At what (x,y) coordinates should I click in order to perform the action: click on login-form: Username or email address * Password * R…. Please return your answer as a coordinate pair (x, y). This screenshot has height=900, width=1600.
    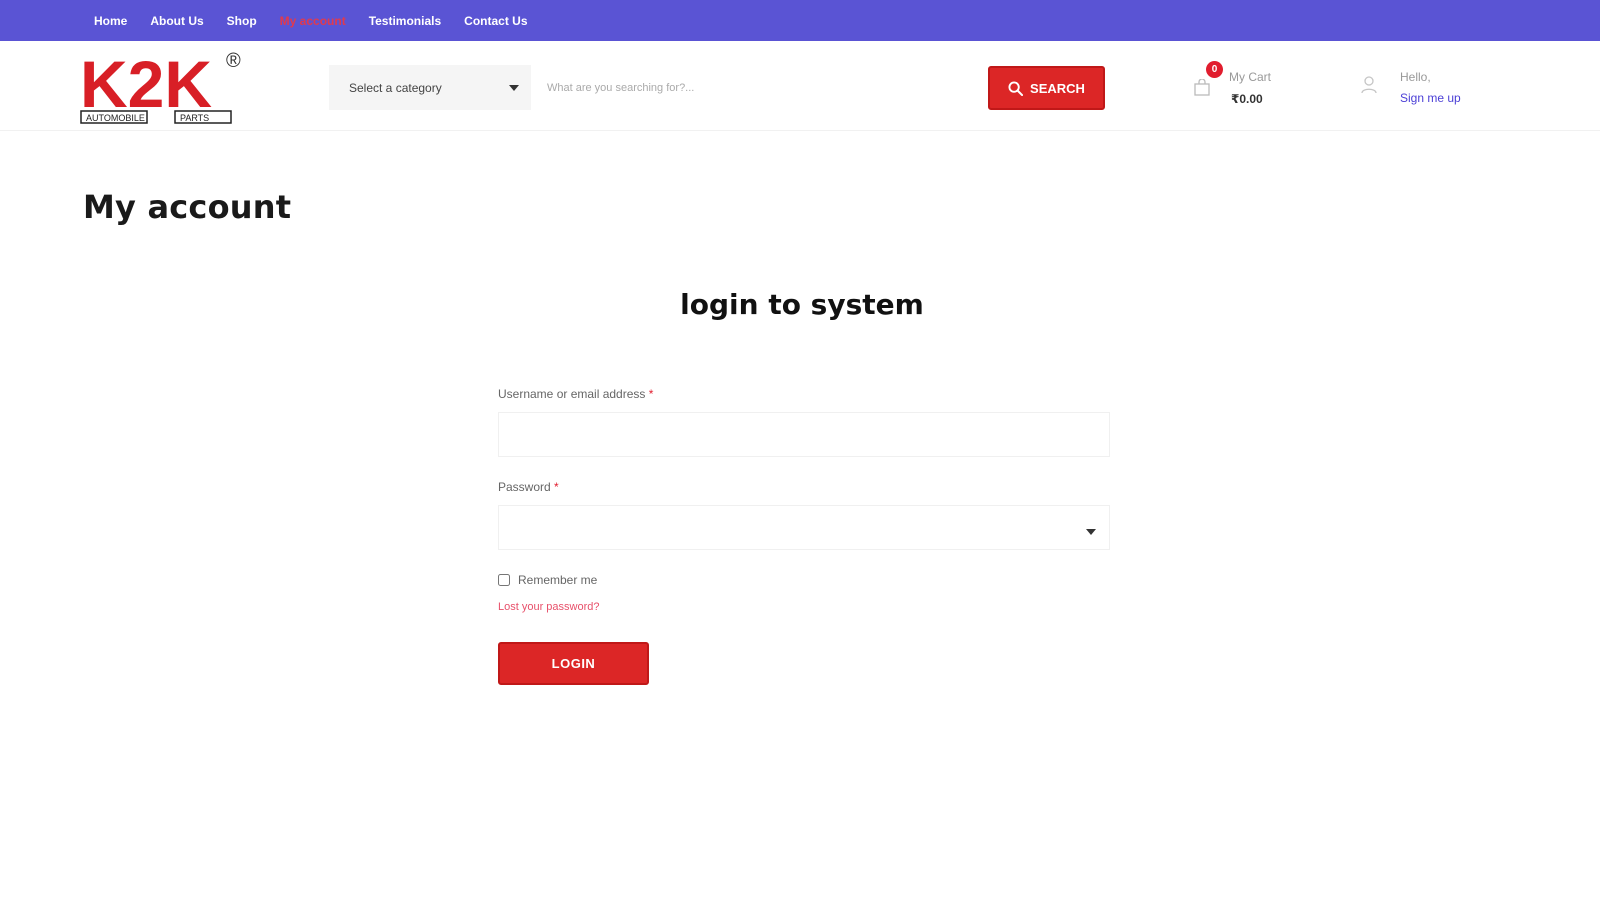
    Looking at the image, I should click on (804, 535).